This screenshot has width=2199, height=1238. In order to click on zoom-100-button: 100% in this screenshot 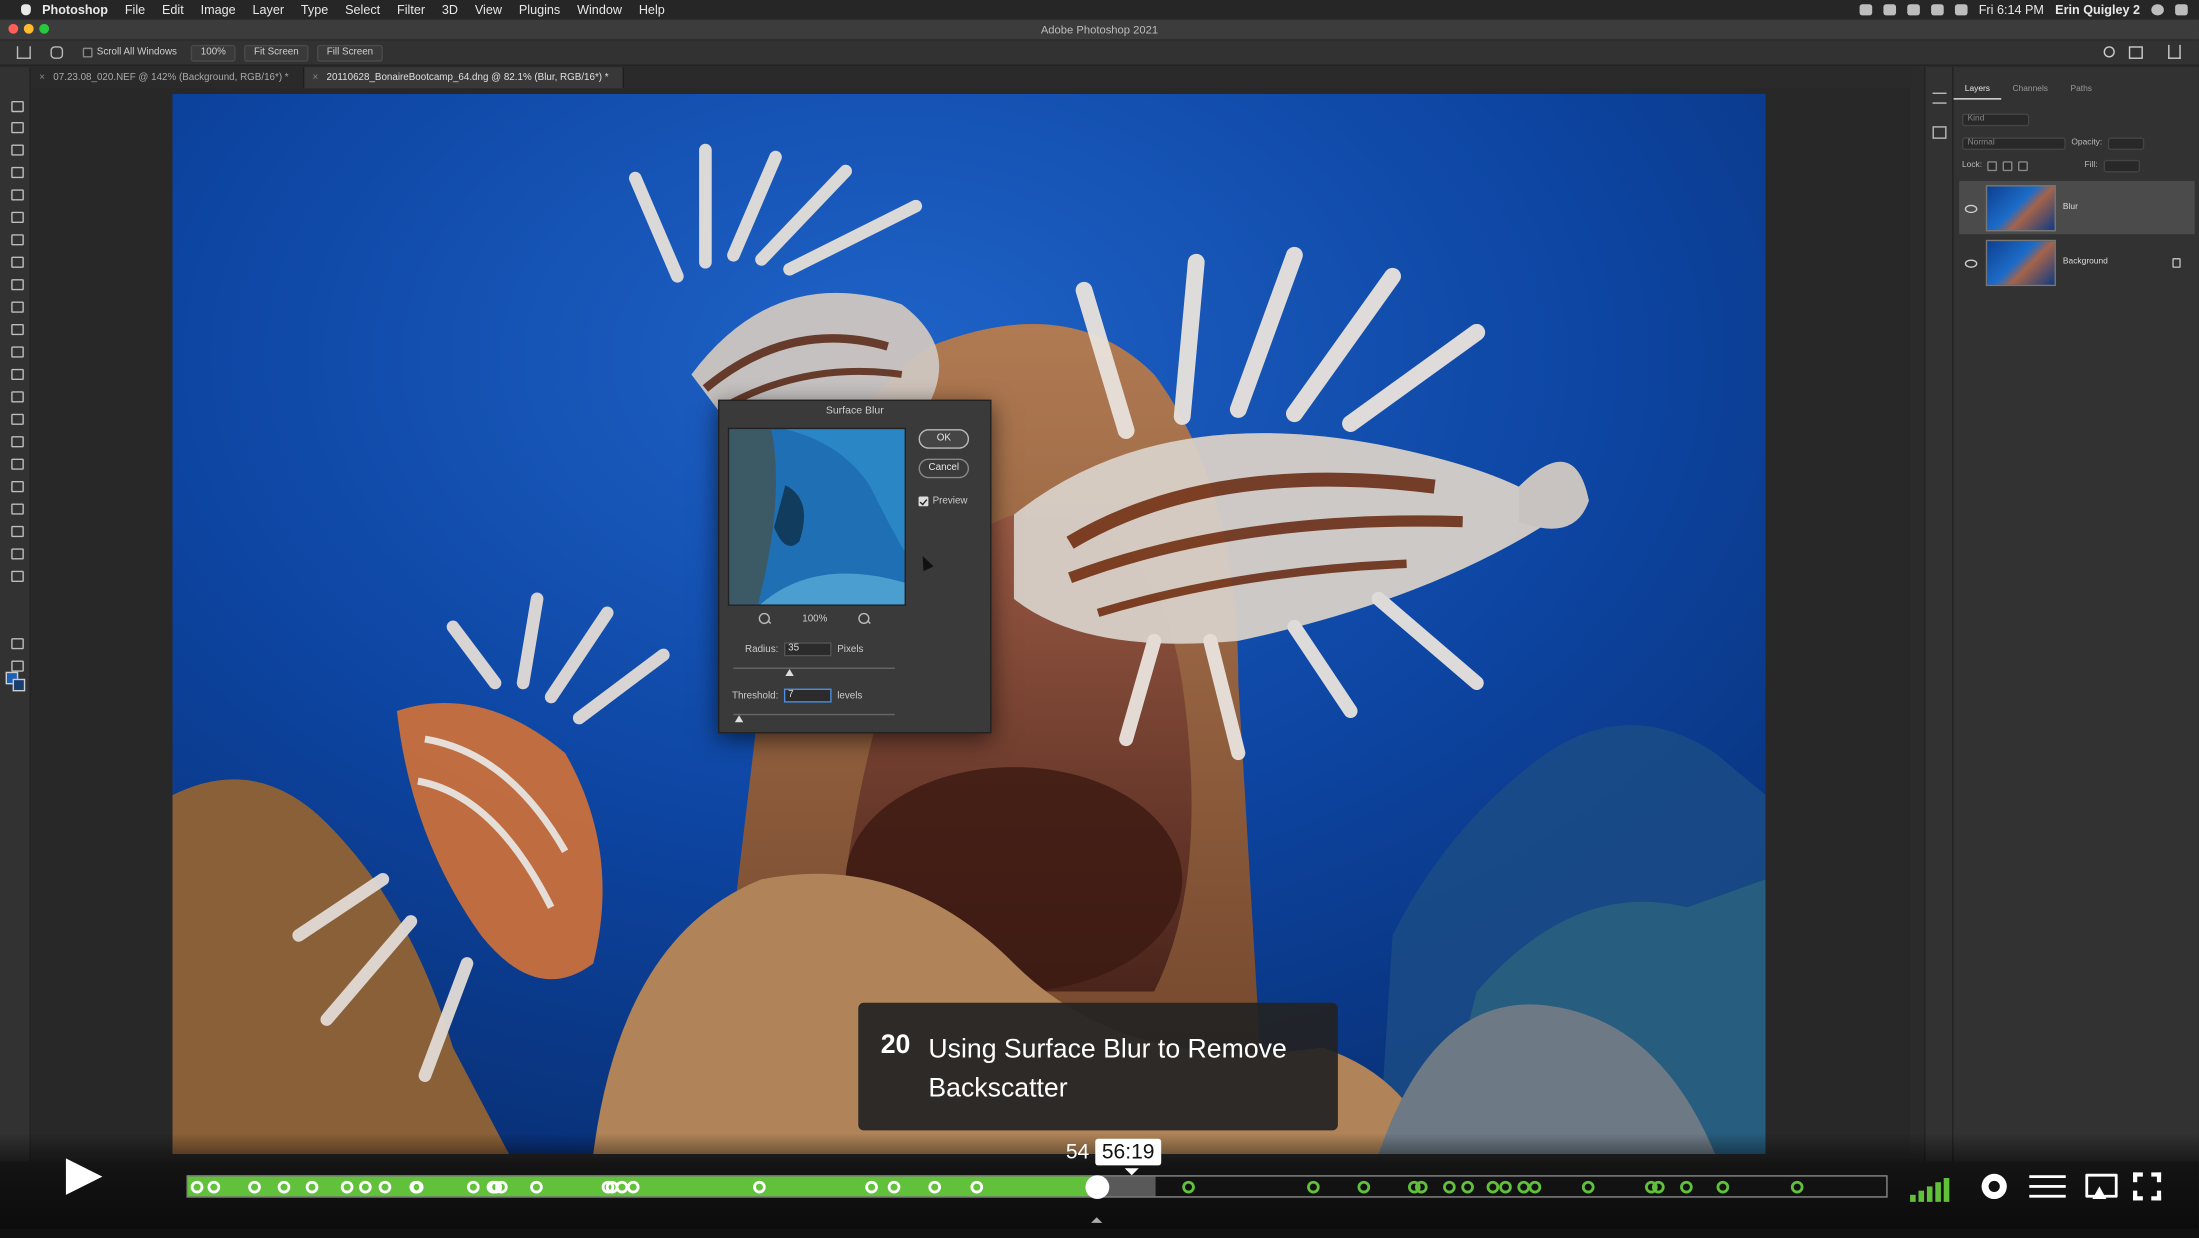, I will do `click(213, 53)`.